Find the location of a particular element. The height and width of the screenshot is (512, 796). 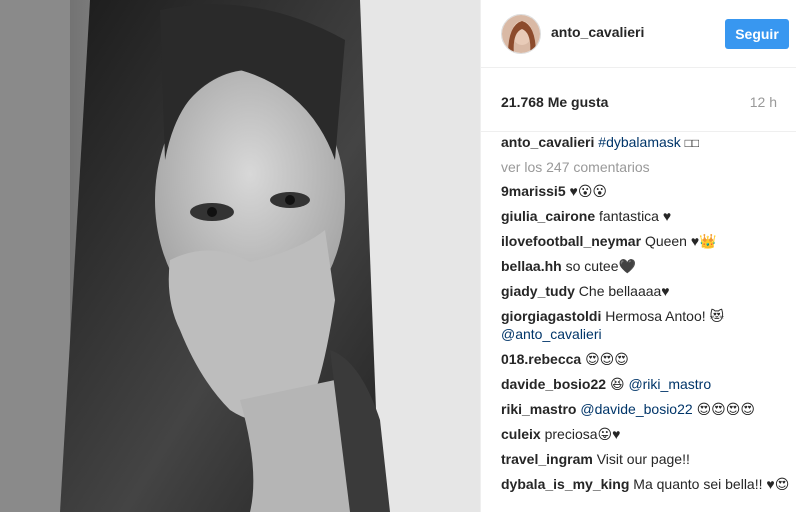

comment-text: Visit our page!! is located at coordinates (643, 459).